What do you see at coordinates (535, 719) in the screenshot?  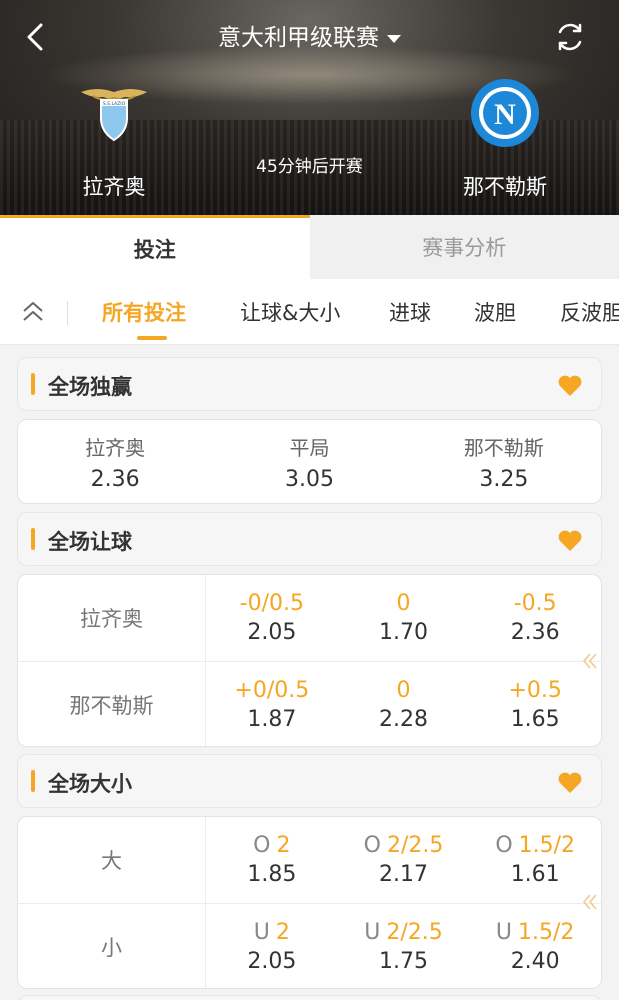 I see `odds-value: 1.65` at bounding box center [535, 719].